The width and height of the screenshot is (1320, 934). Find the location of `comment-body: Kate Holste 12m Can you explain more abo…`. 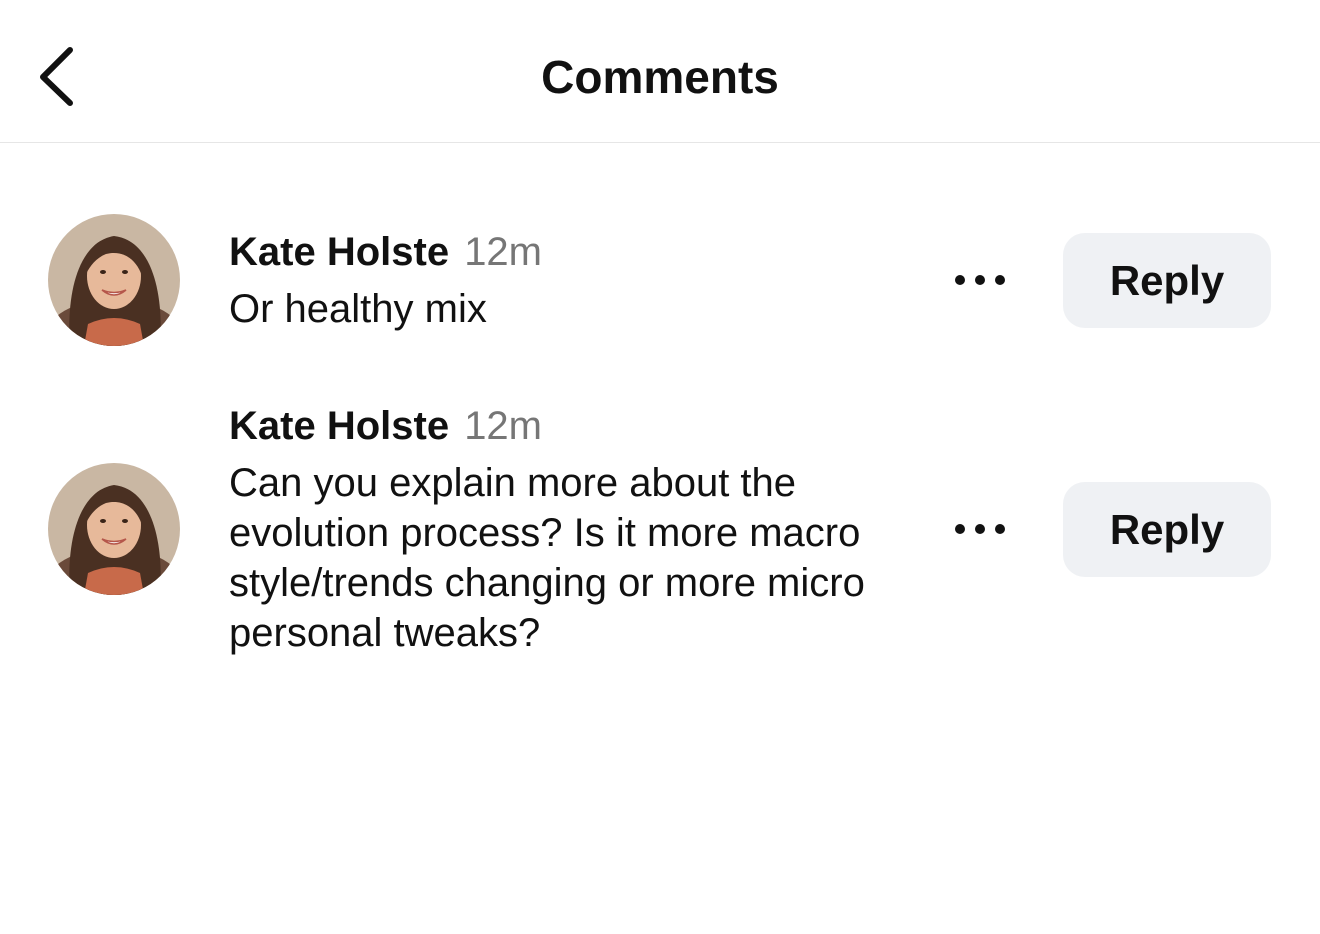

comment-body: Kate Holste 12m Can you explain more abo… is located at coordinates (549, 530).